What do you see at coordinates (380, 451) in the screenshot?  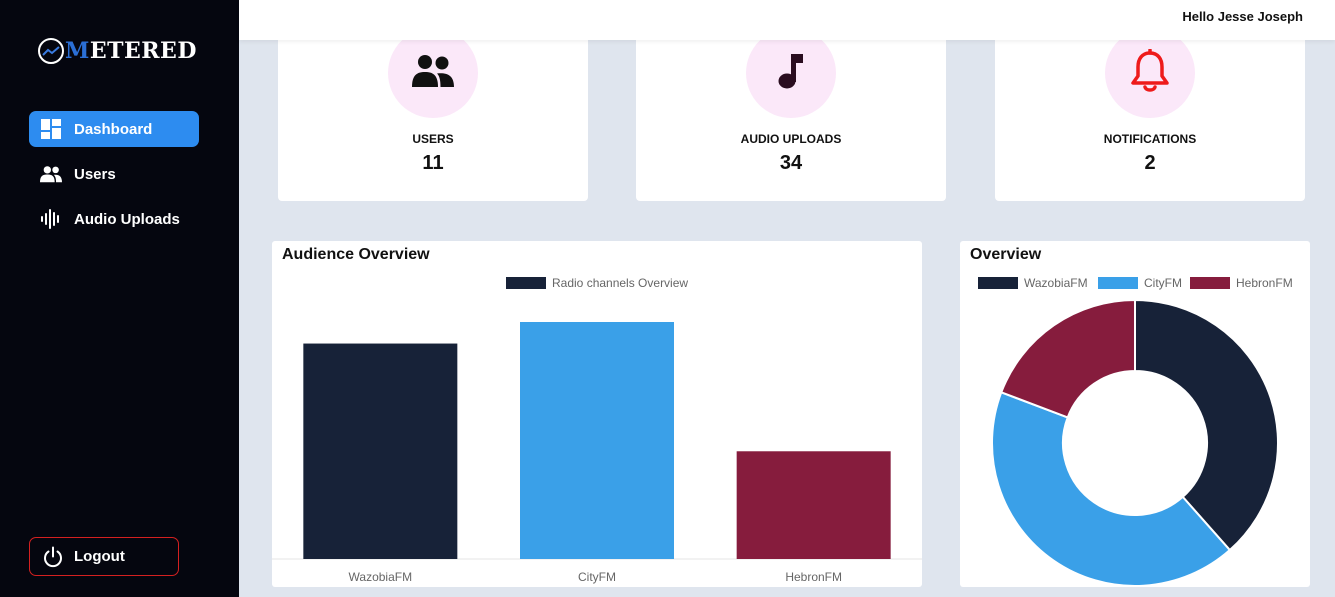 I see `bar-wazobiafm` at bounding box center [380, 451].